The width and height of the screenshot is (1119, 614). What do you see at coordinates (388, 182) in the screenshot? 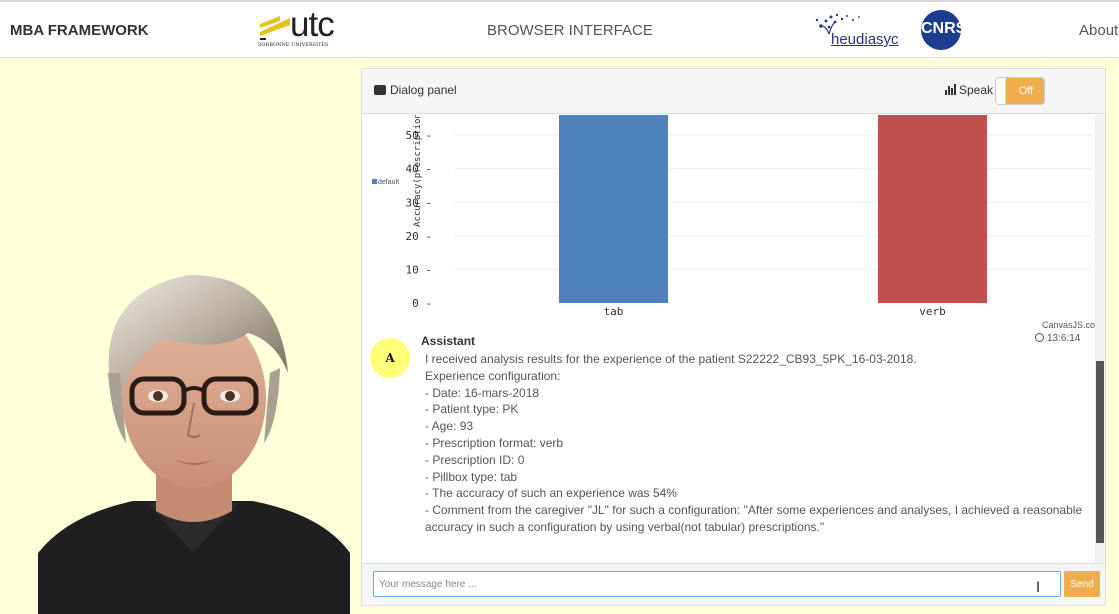
I see `legend-label: default` at bounding box center [388, 182].